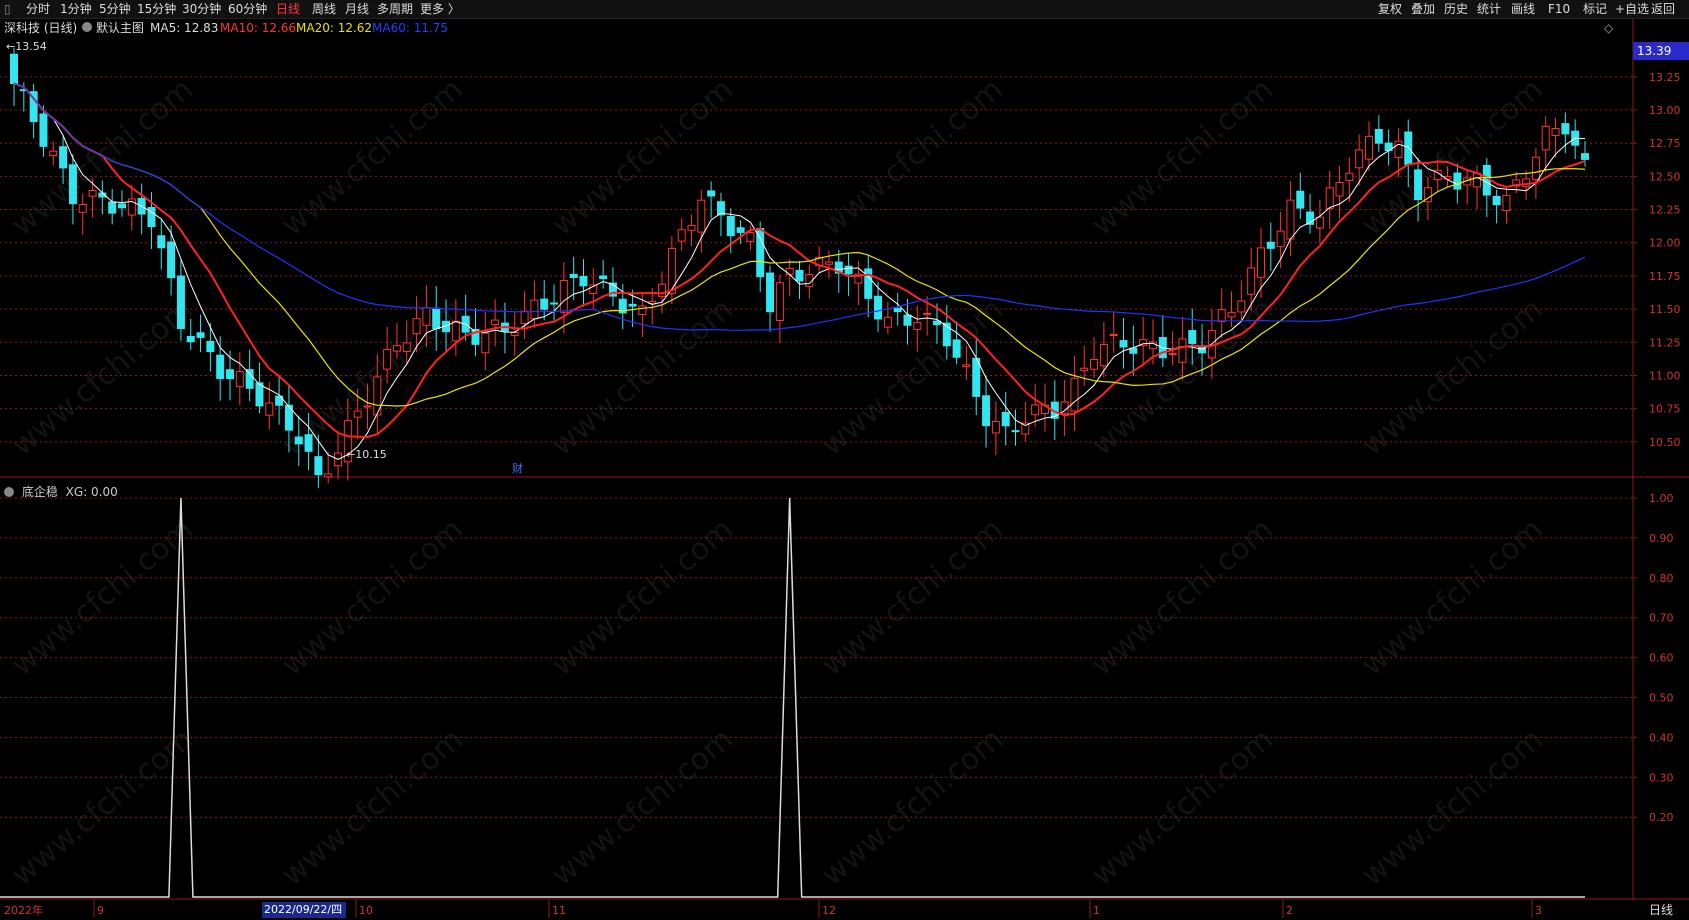  I want to click on indicator-gear-icon, so click(9, 492).